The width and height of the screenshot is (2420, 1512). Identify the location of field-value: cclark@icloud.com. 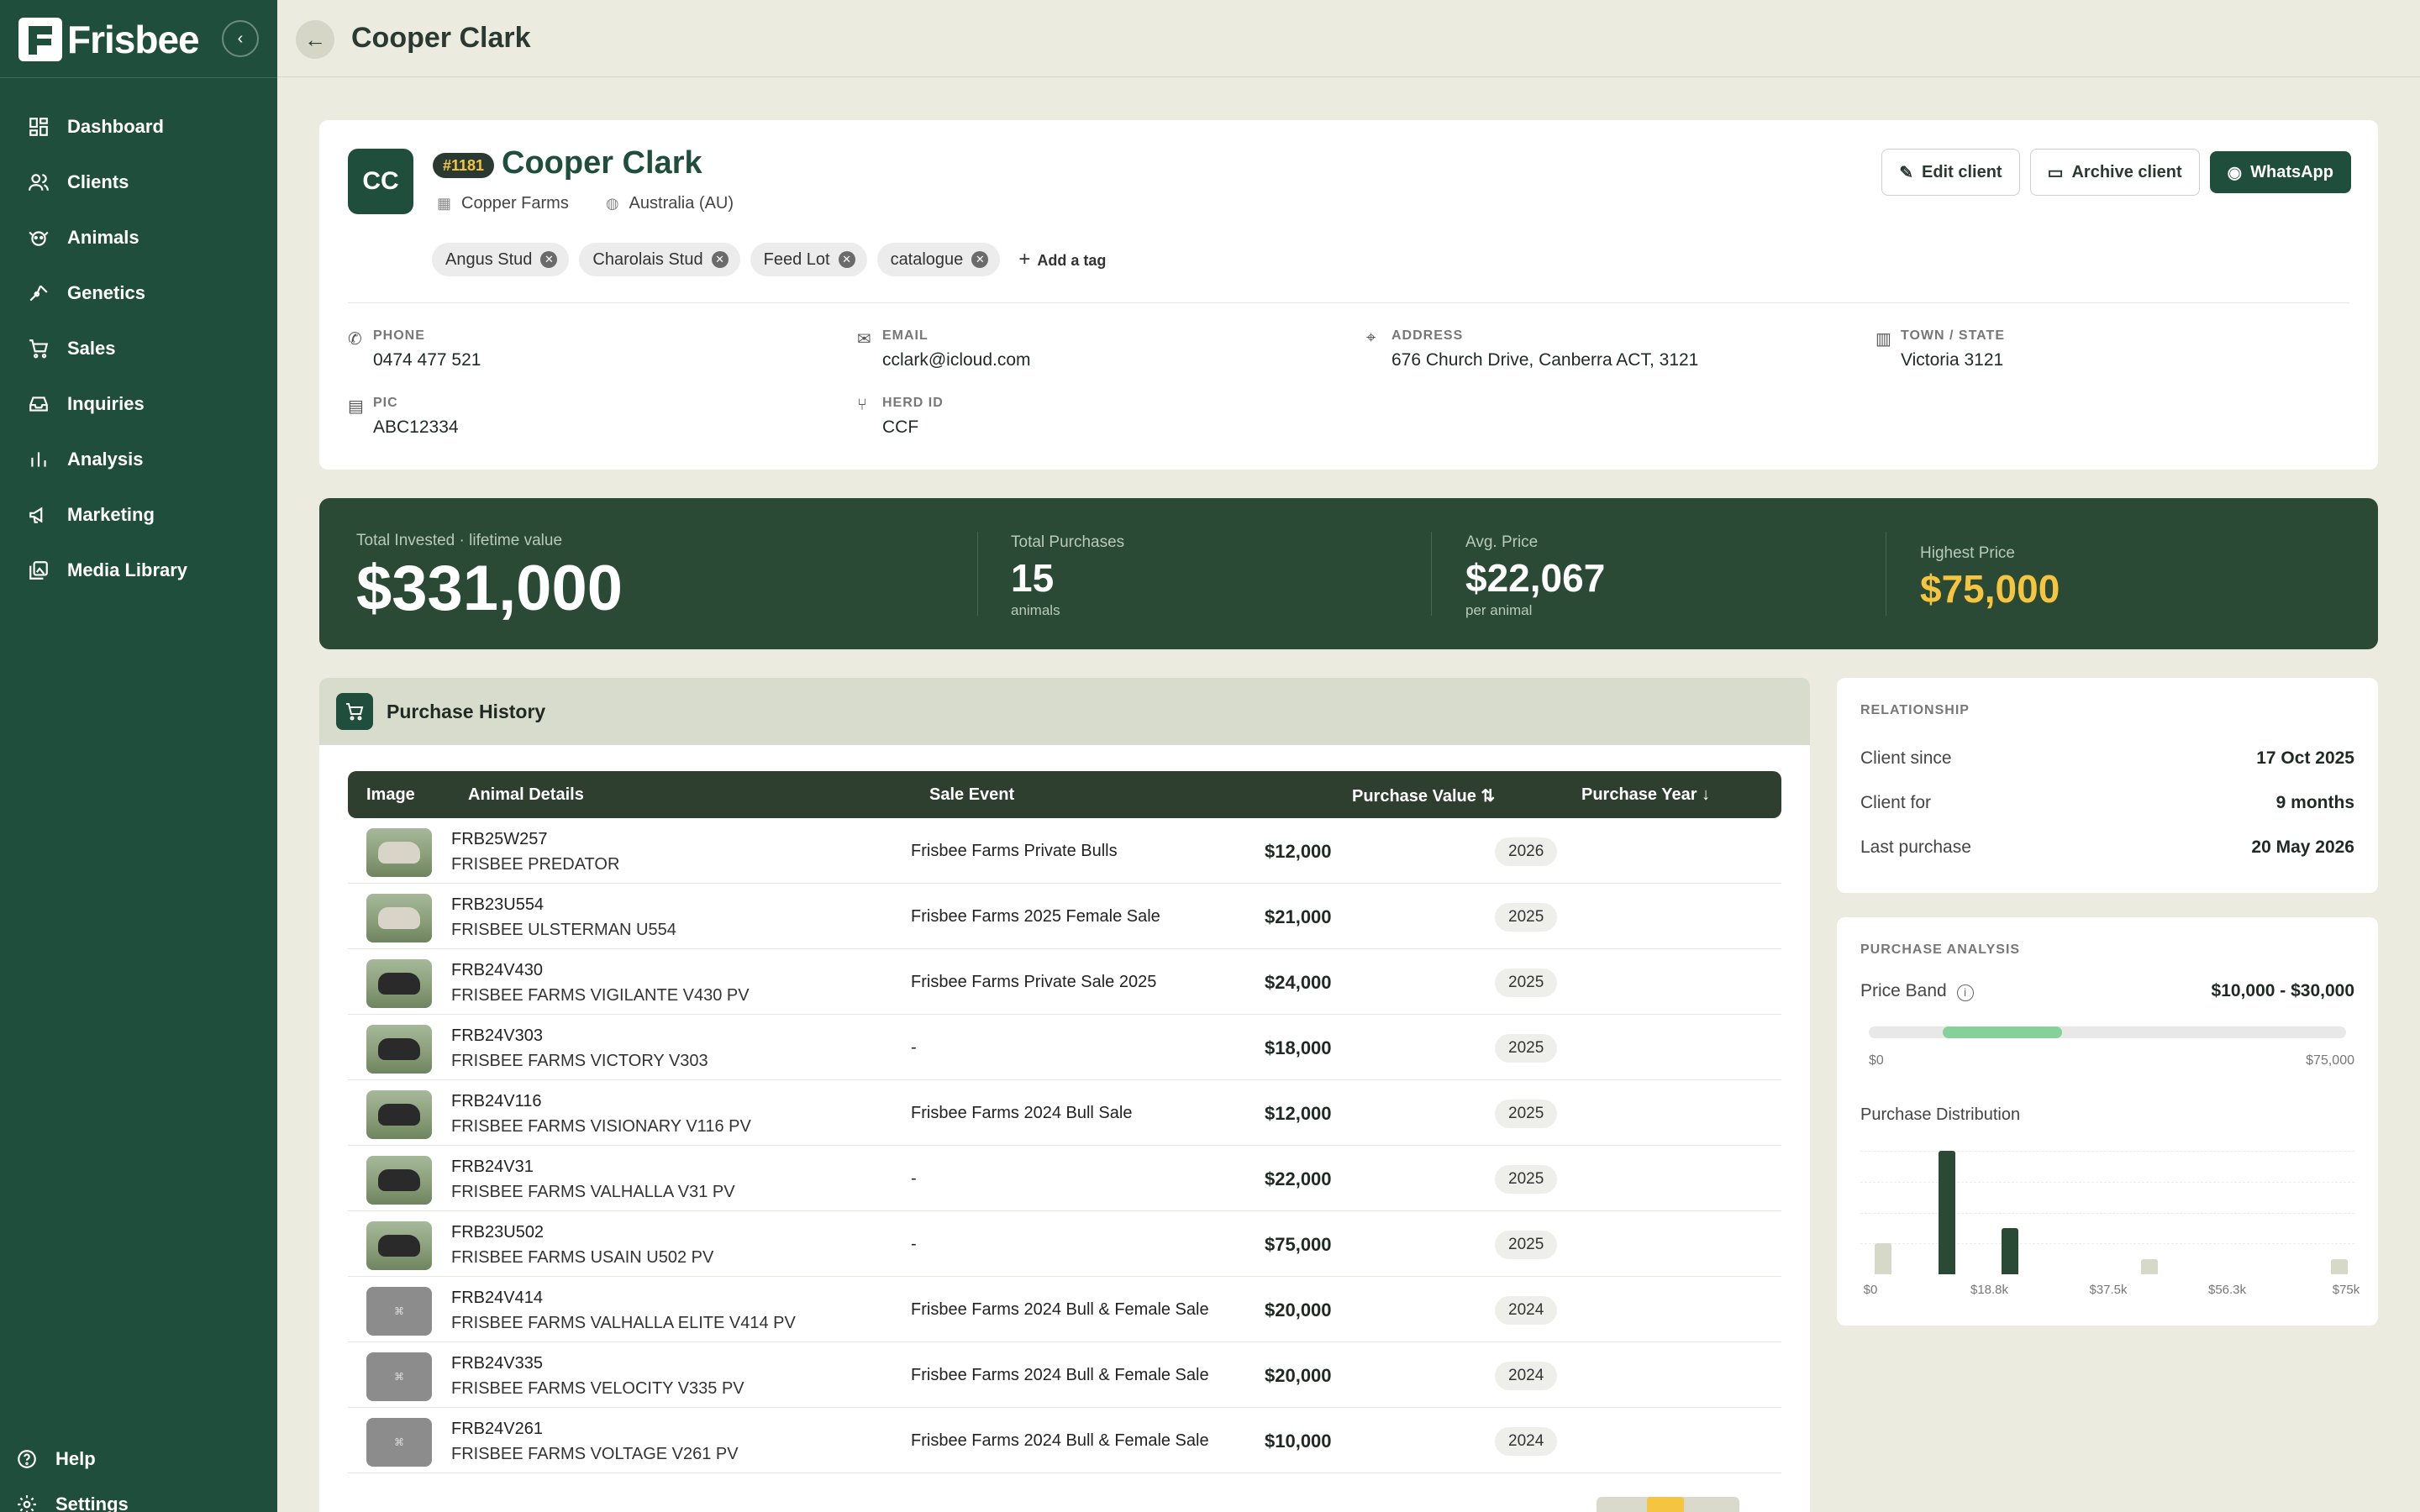
(957, 360).